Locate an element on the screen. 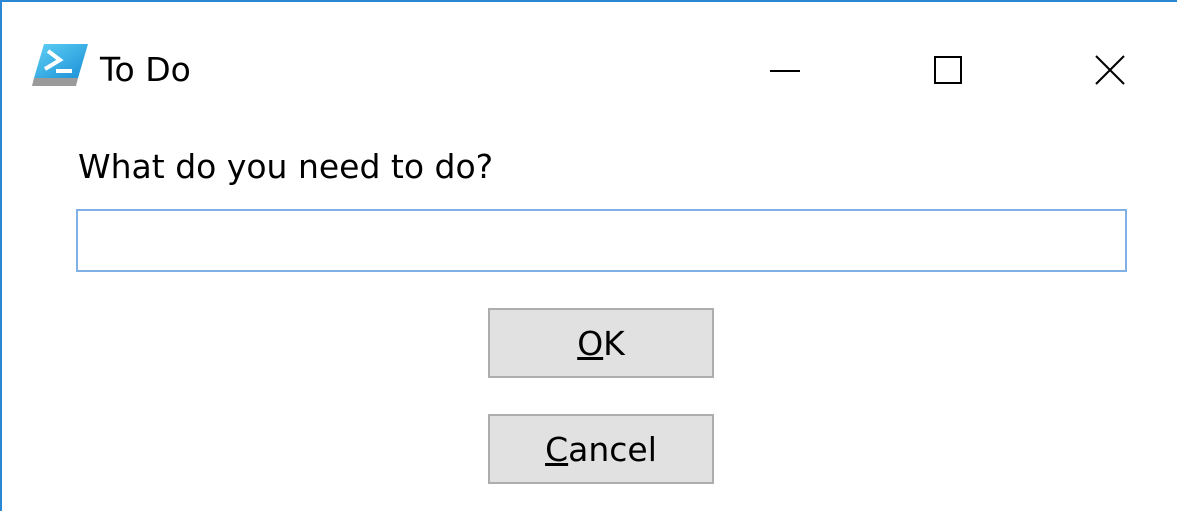 This screenshot has height=511, width=1179. cancel-button: Cancel is located at coordinates (601, 449).